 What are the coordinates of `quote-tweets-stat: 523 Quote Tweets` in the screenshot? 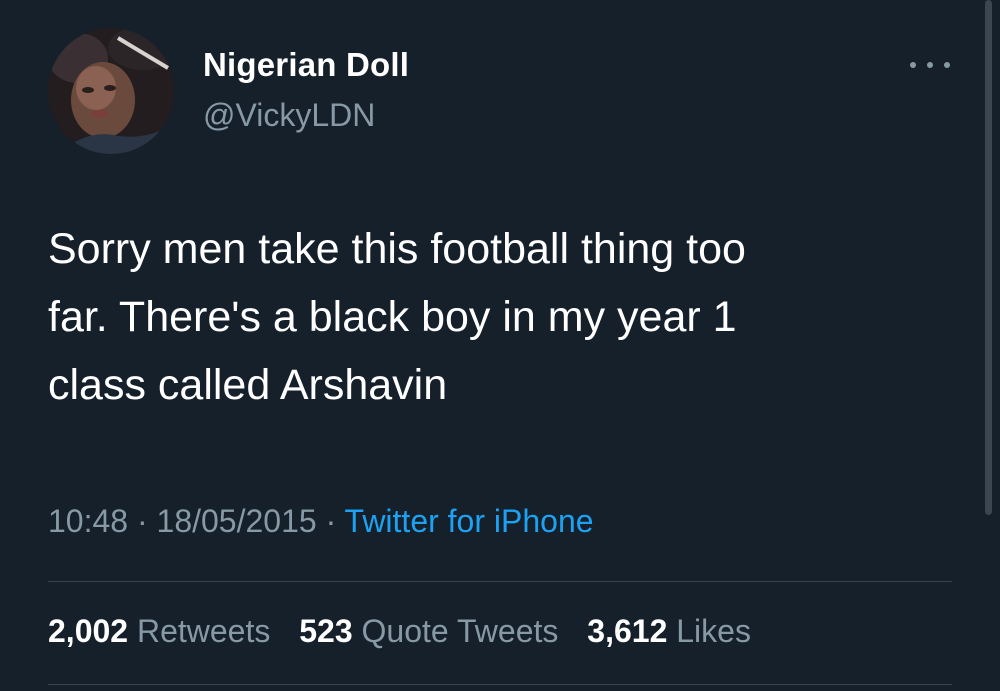 It's located at (428, 631).